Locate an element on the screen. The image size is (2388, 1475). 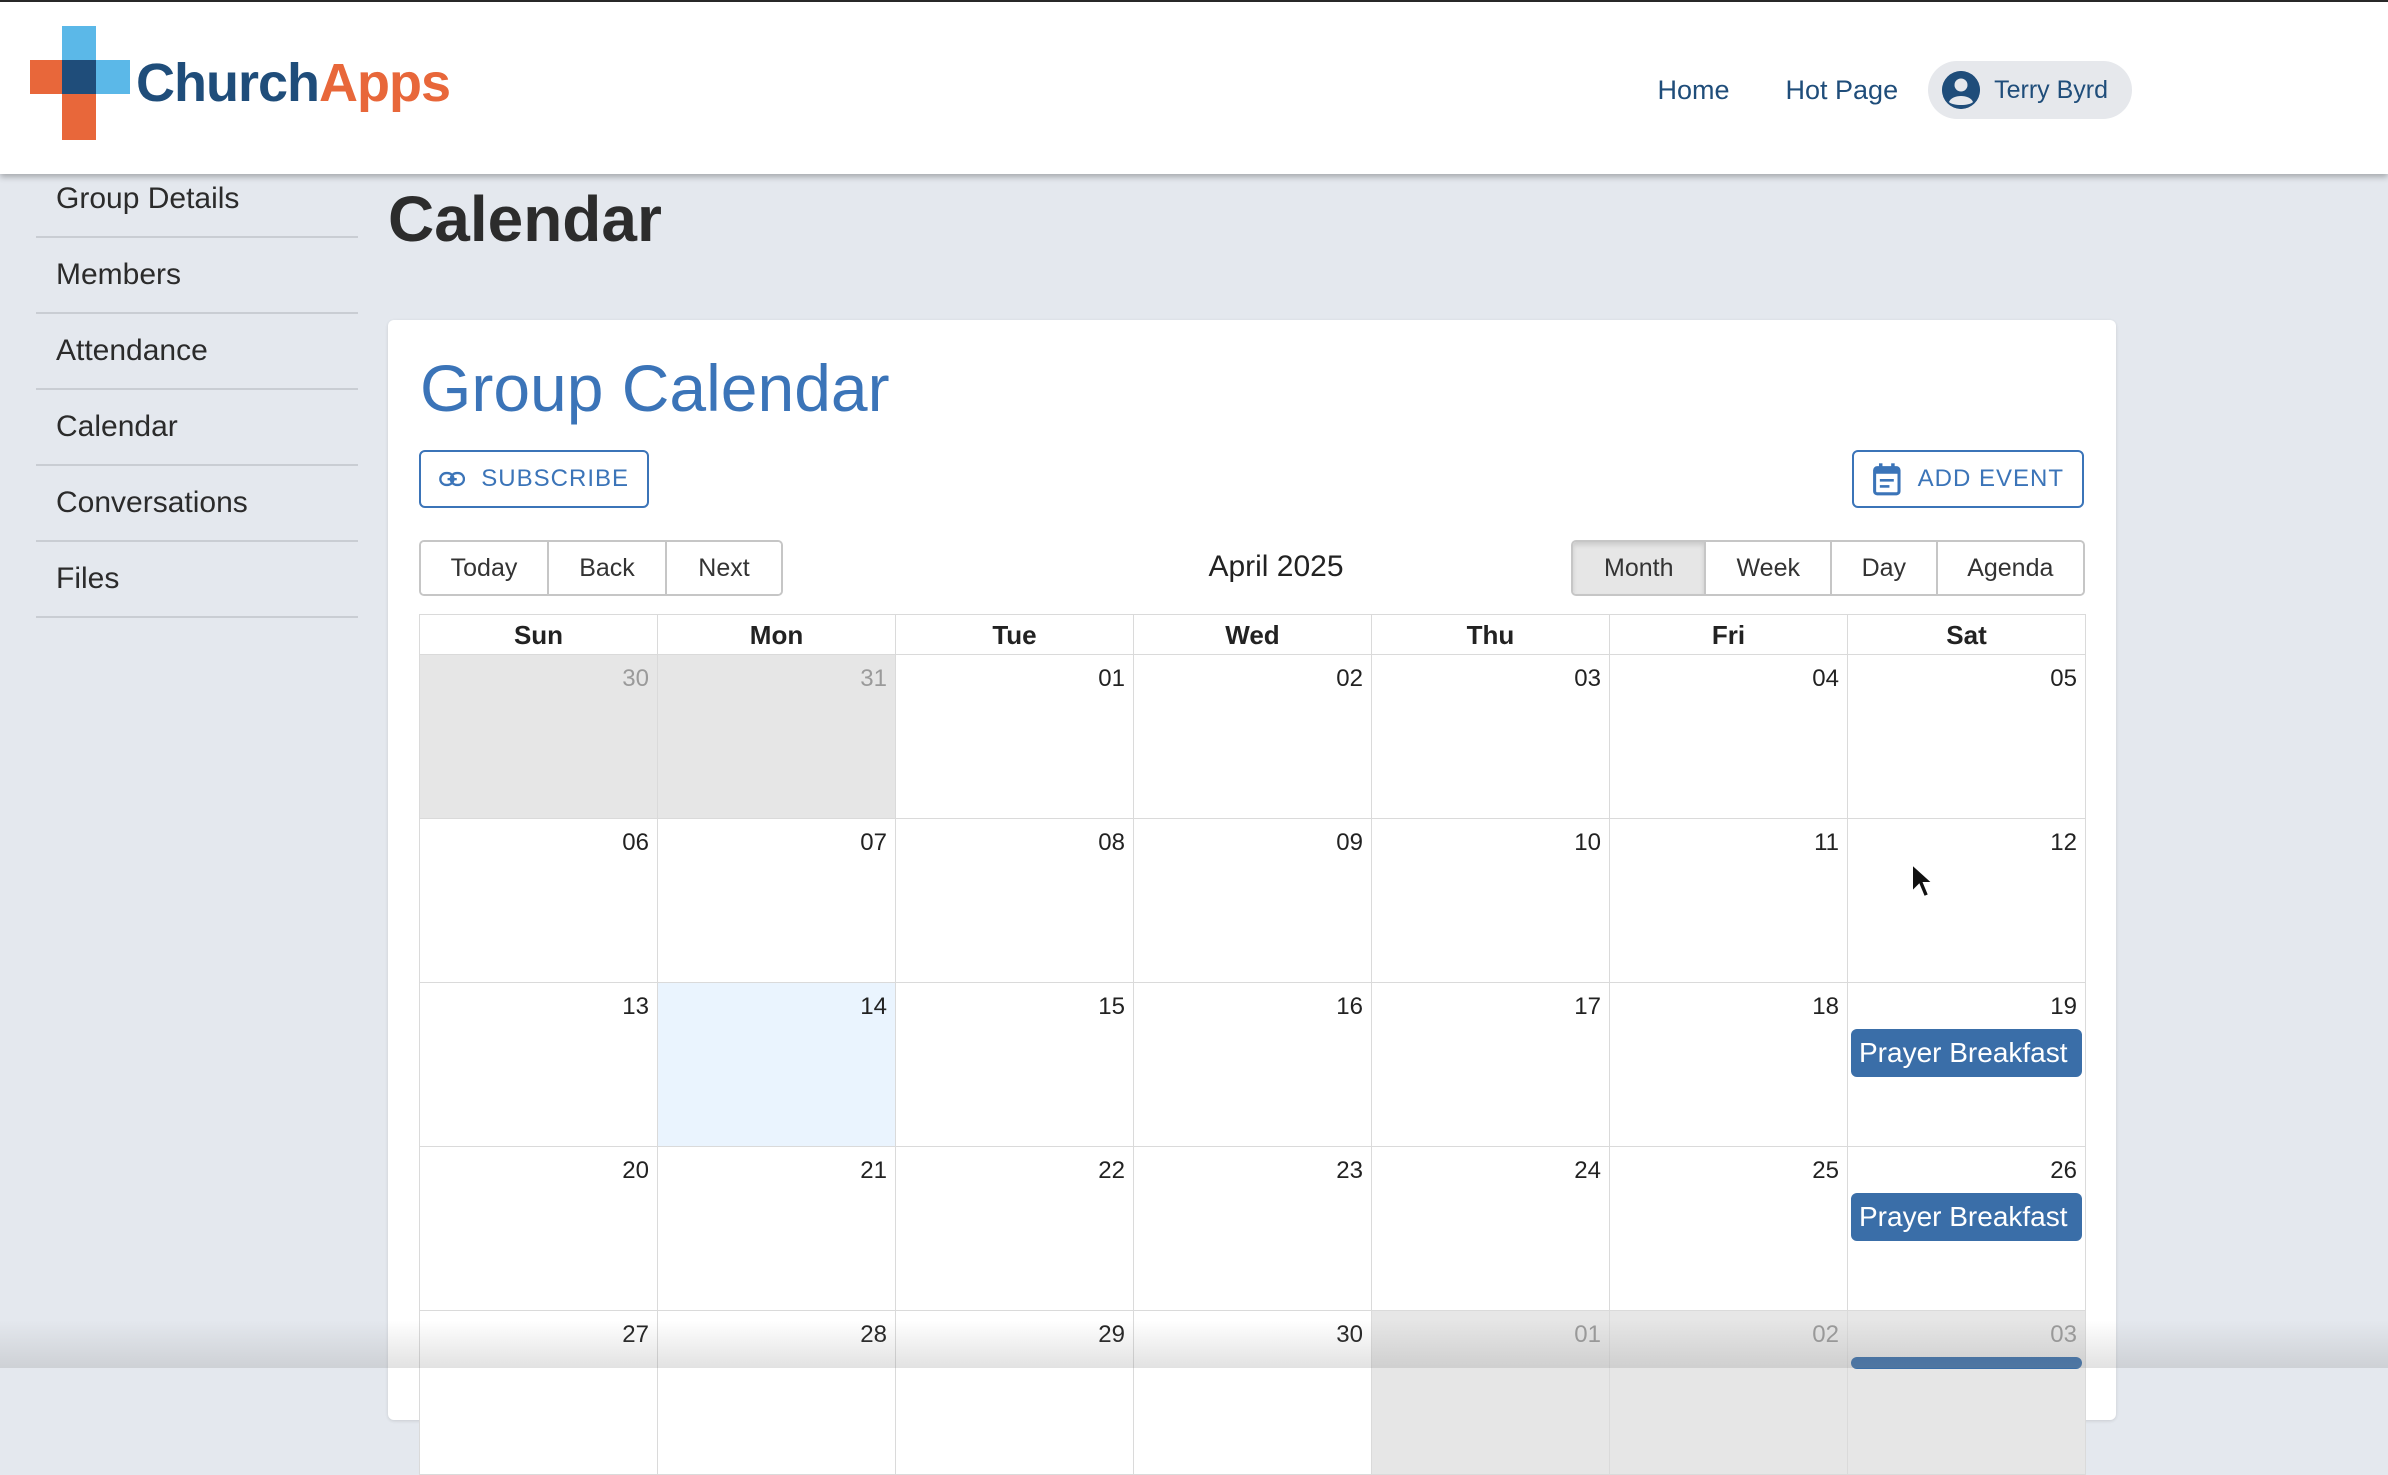
calendar-day-today: 14 is located at coordinates (777, 1065).